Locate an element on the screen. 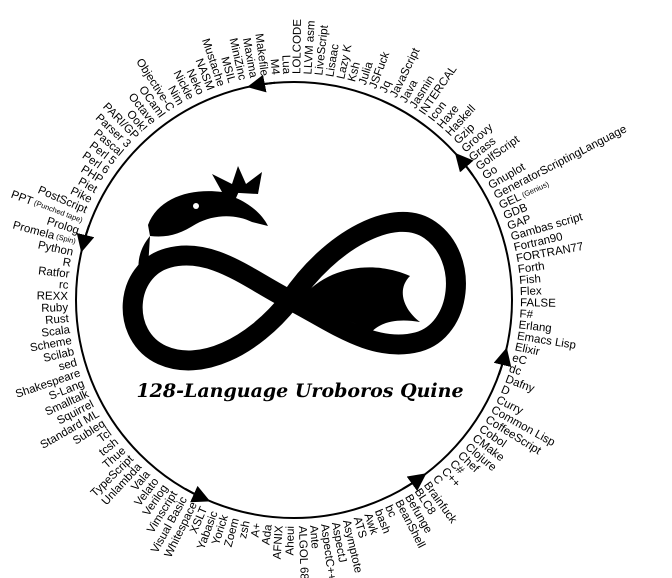 This screenshot has width=672, height=578. language-label: Ratfor is located at coordinates (54, 272).